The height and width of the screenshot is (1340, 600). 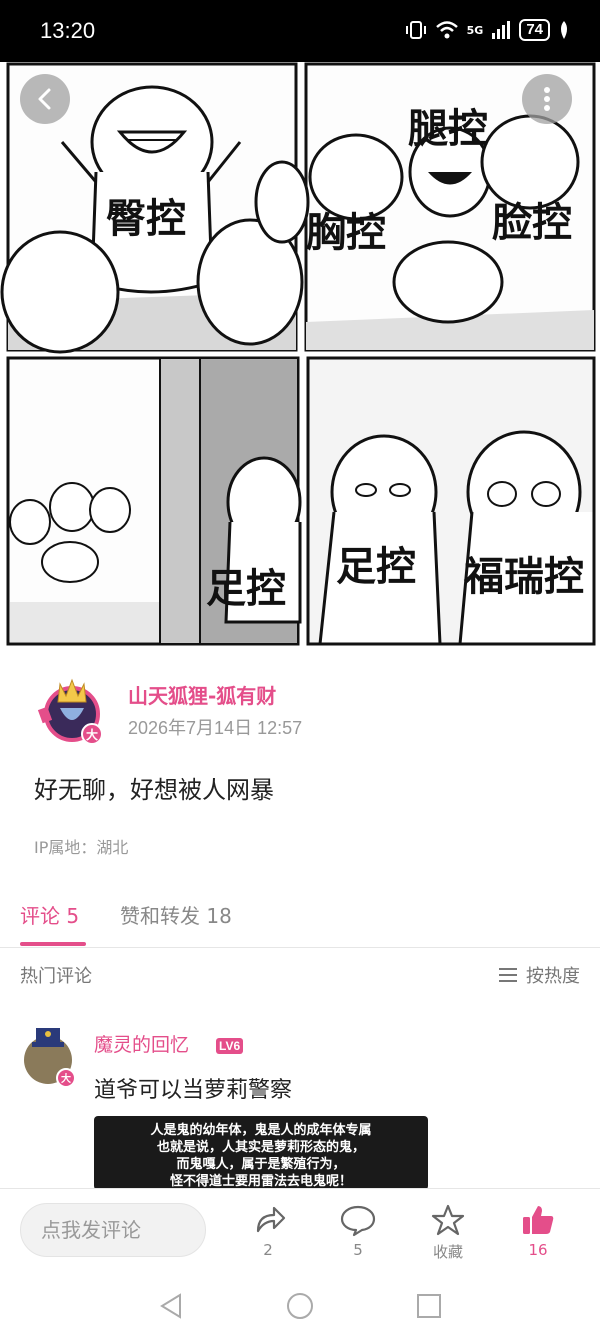 What do you see at coordinates (532, 223) in the screenshot?
I see `panel-label-4: 脸控` at bounding box center [532, 223].